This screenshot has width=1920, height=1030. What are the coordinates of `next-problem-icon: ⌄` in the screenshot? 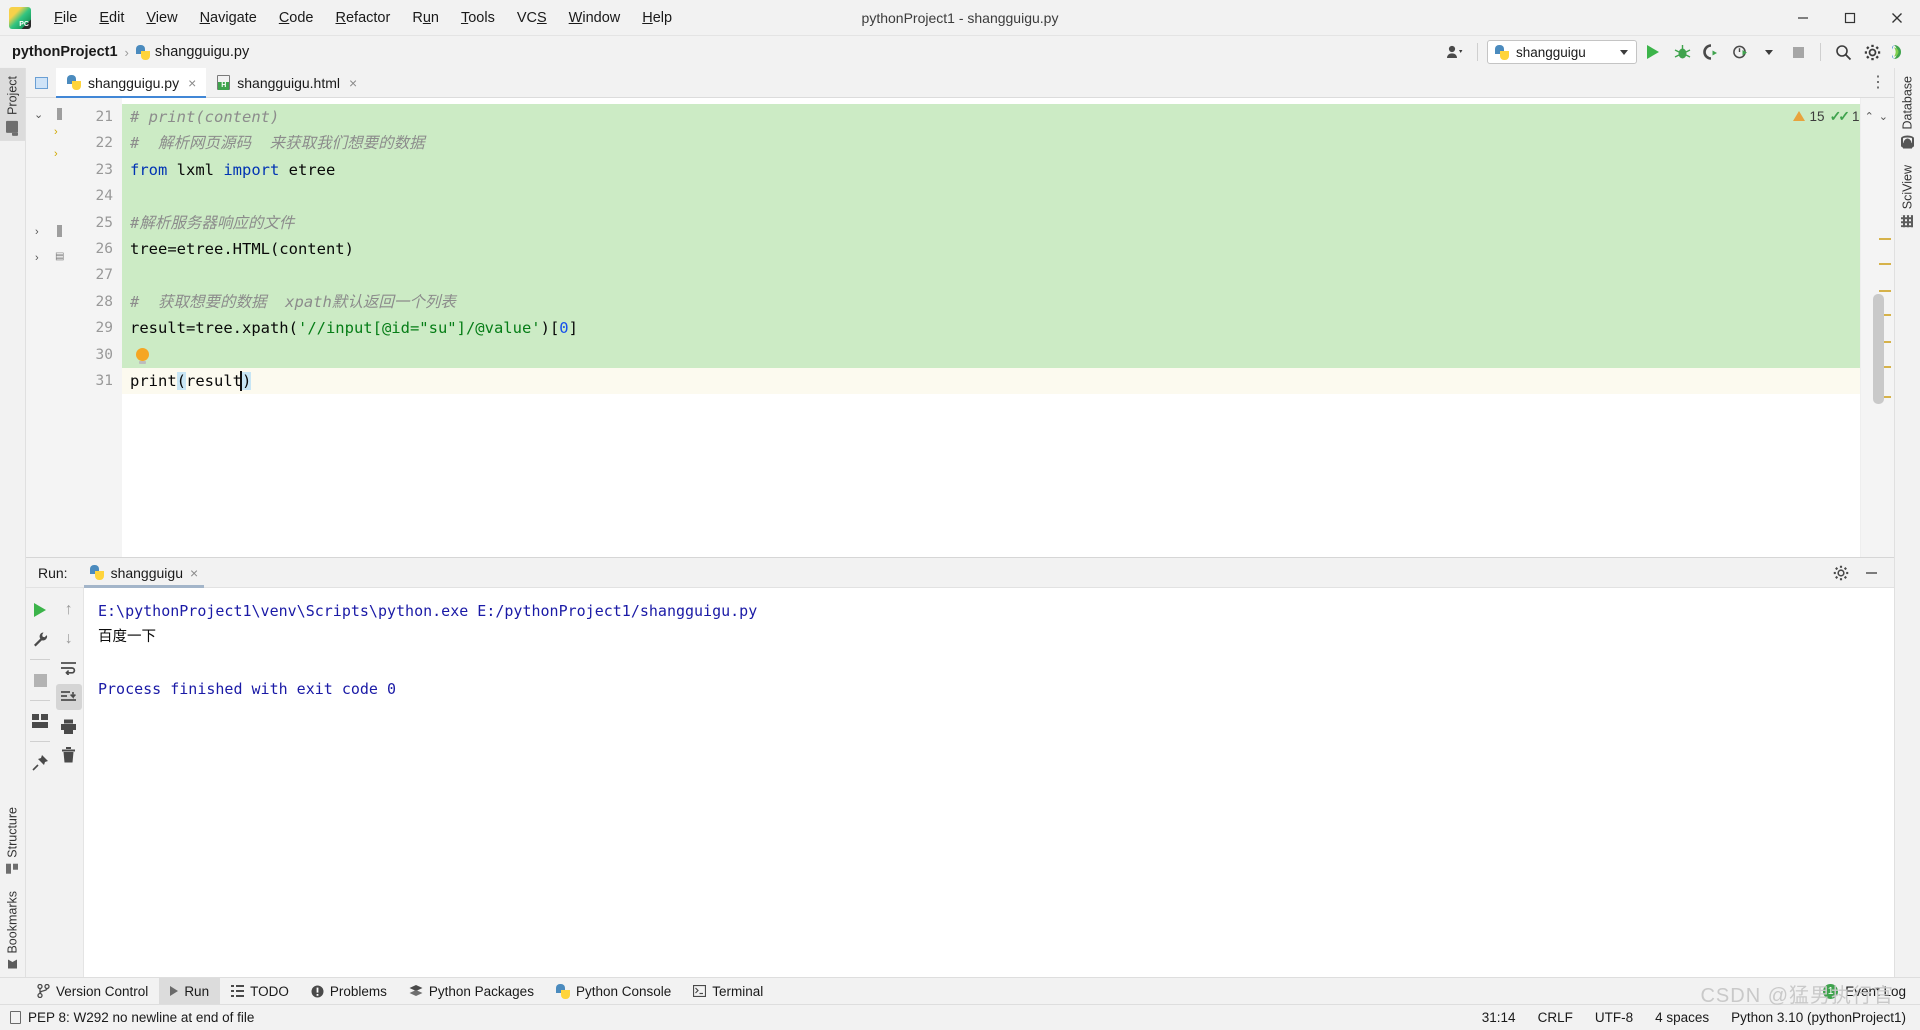 It's located at (1883, 116).